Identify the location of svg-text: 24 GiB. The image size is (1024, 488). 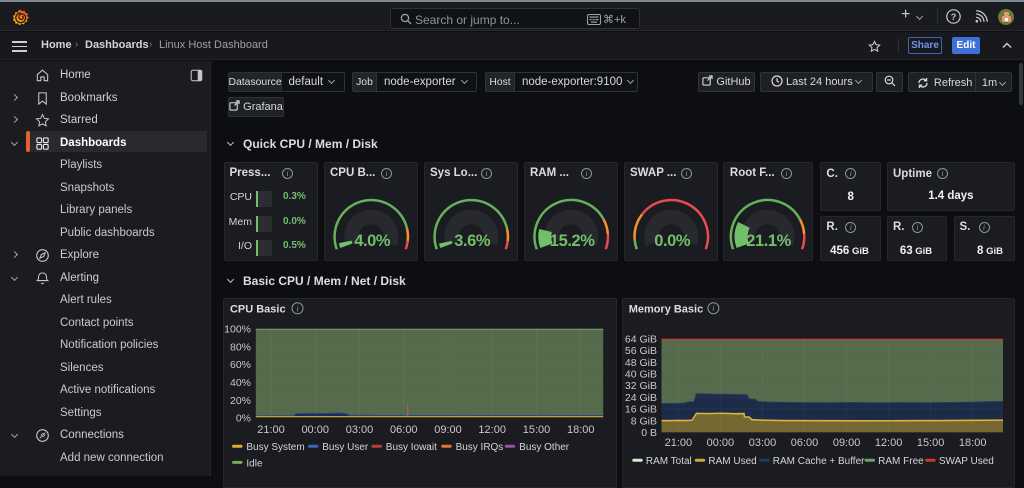
(640, 398).